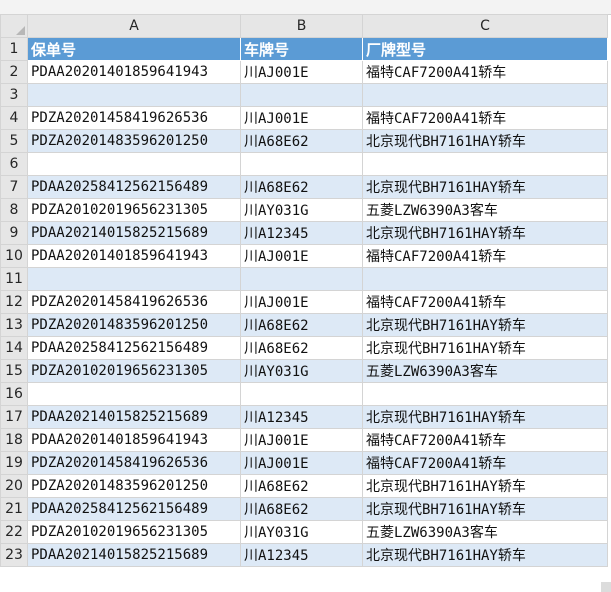 The width and height of the screenshot is (611, 592). What do you see at coordinates (14, 348) in the screenshot?
I see `row-header: 14` at bounding box center [14, 348].